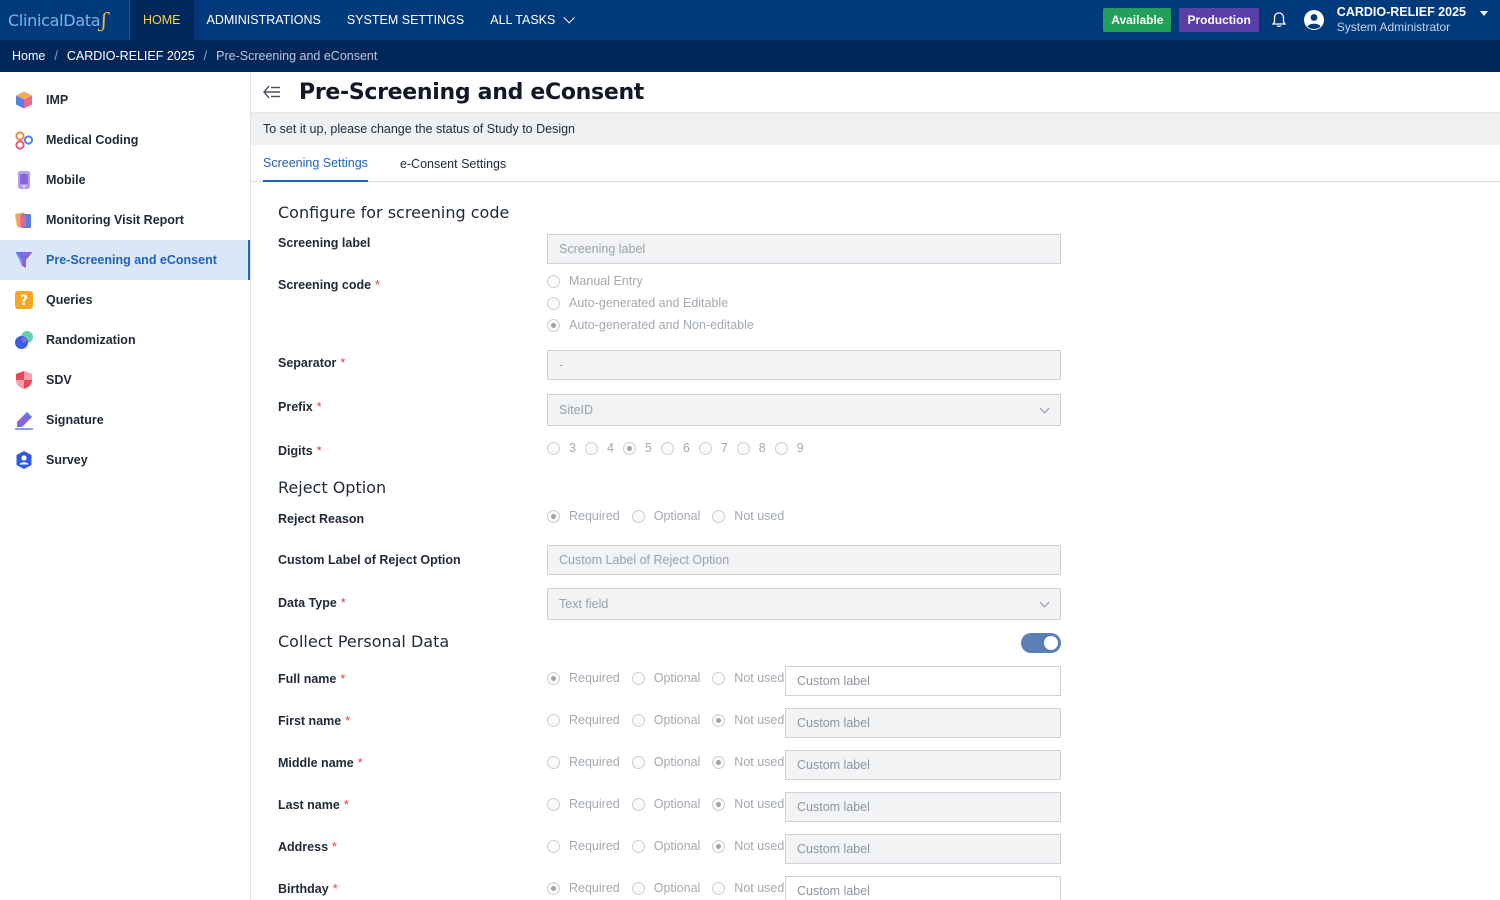 This screenshot has height=900, width=1500. I want to click on middle-name-custom-label-input: Custom label, so click(923, 765).